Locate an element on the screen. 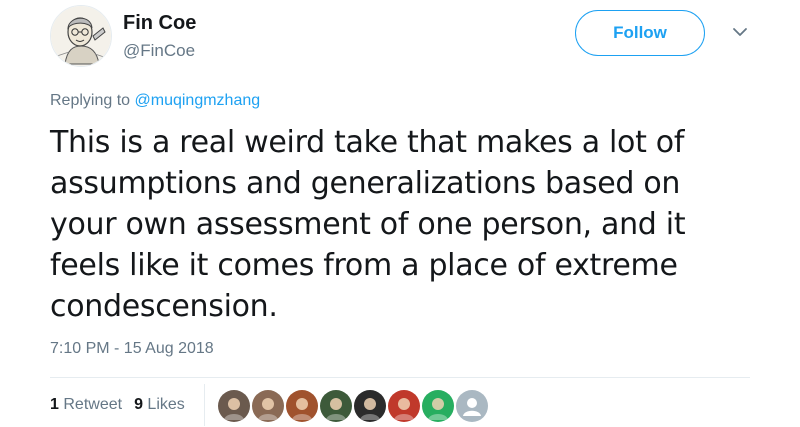 Image resolution: width=800 pixels, height=427 pixels. sketched-portrait-avatar-icon is located at coordinates (81, 36).